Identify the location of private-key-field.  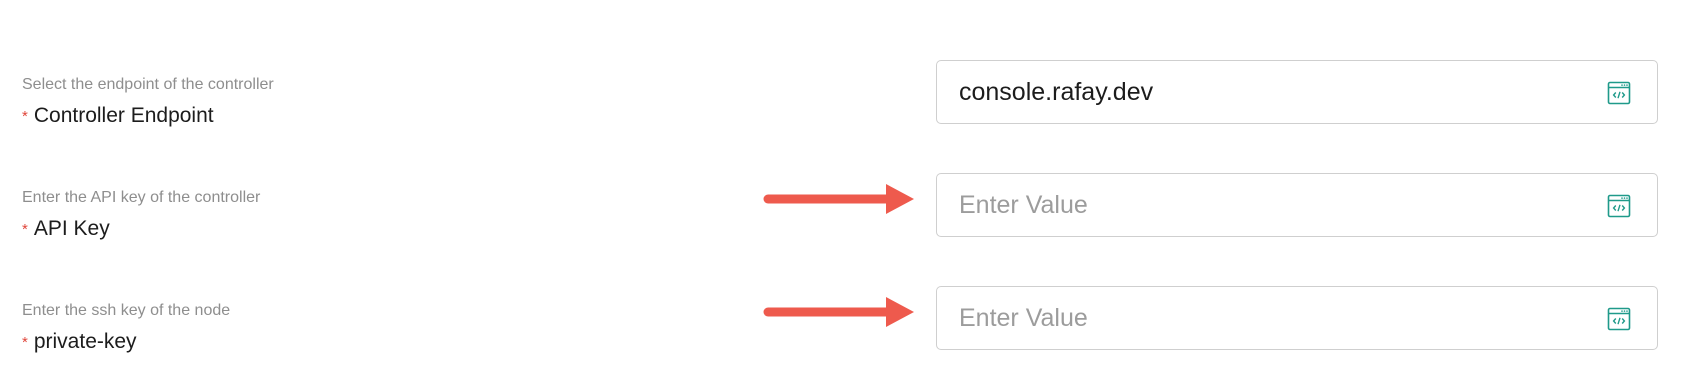
(1297, 318).